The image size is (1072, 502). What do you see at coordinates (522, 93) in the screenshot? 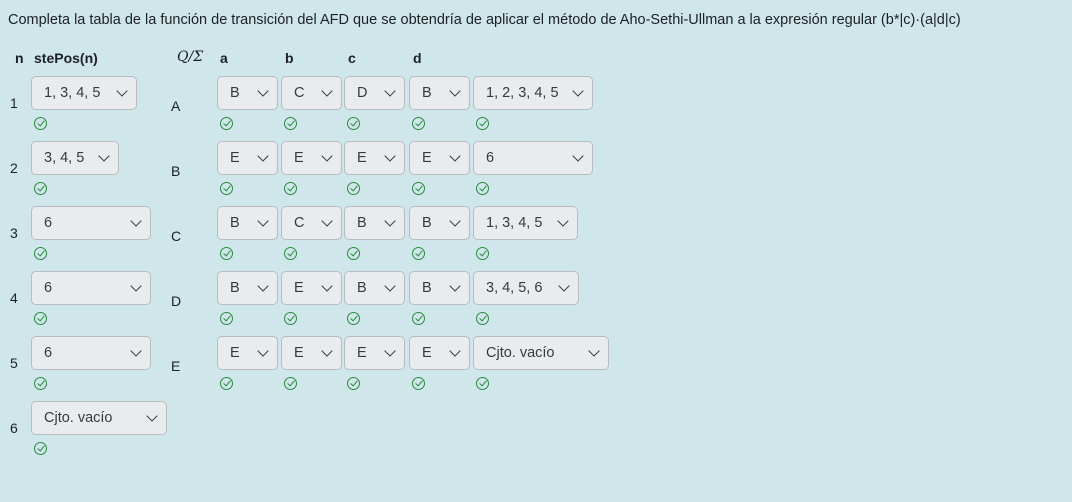
I see `selected-value: 1, 2, 3, 4, 5` at bounding box center [522, 93].